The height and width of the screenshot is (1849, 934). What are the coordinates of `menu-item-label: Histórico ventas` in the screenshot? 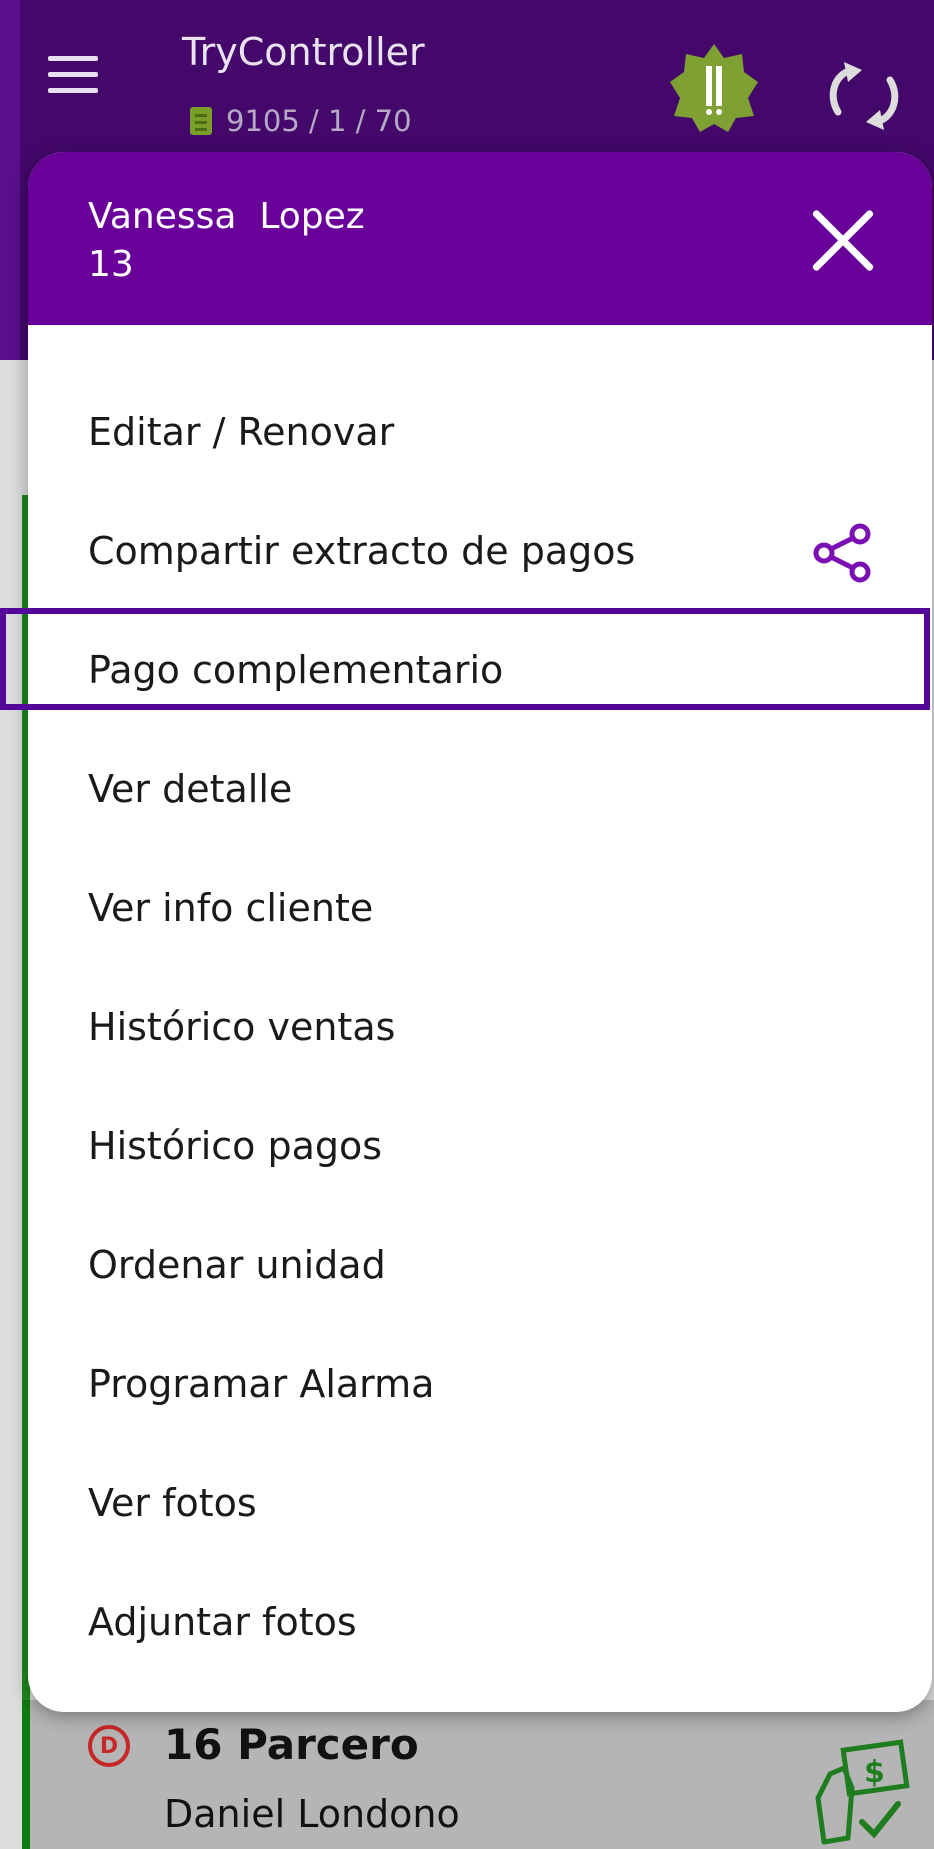 It's located at (242, 1027).